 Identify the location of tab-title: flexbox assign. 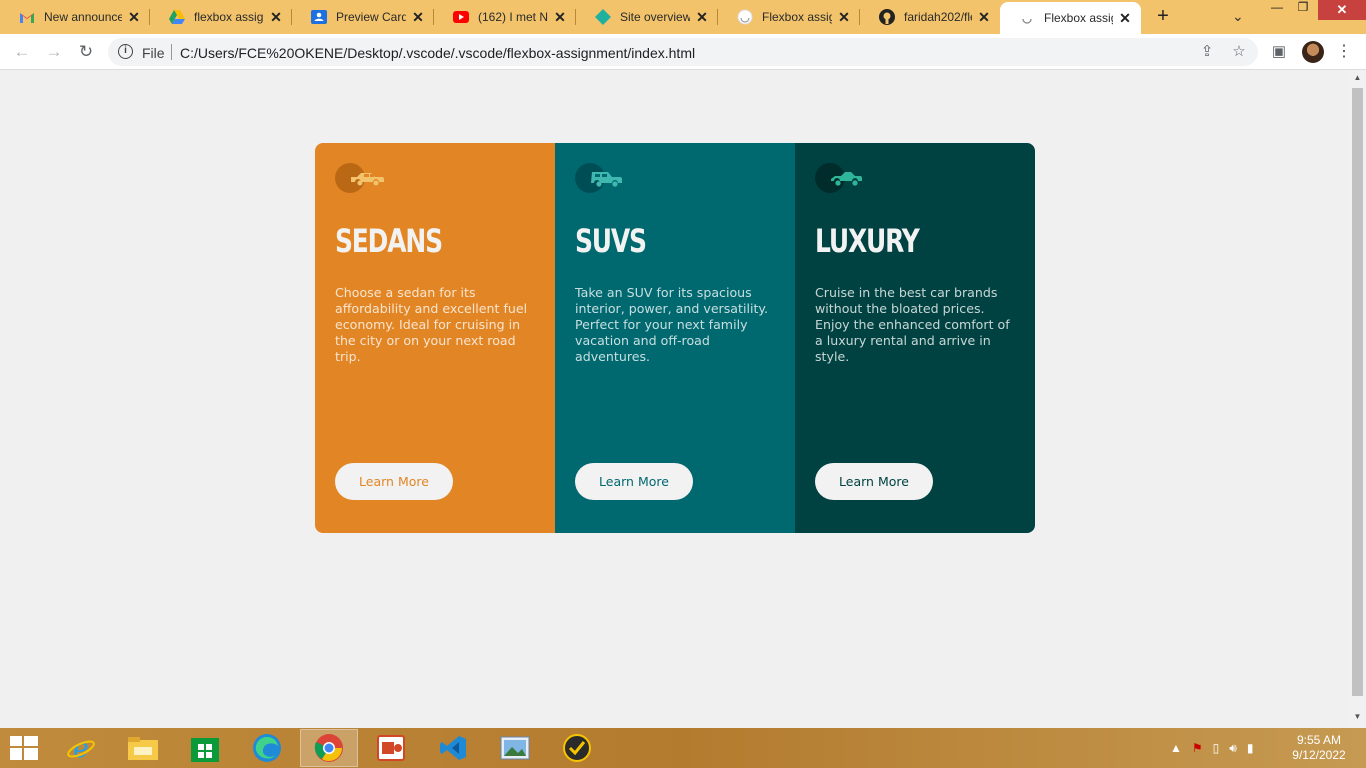
(229, 17).